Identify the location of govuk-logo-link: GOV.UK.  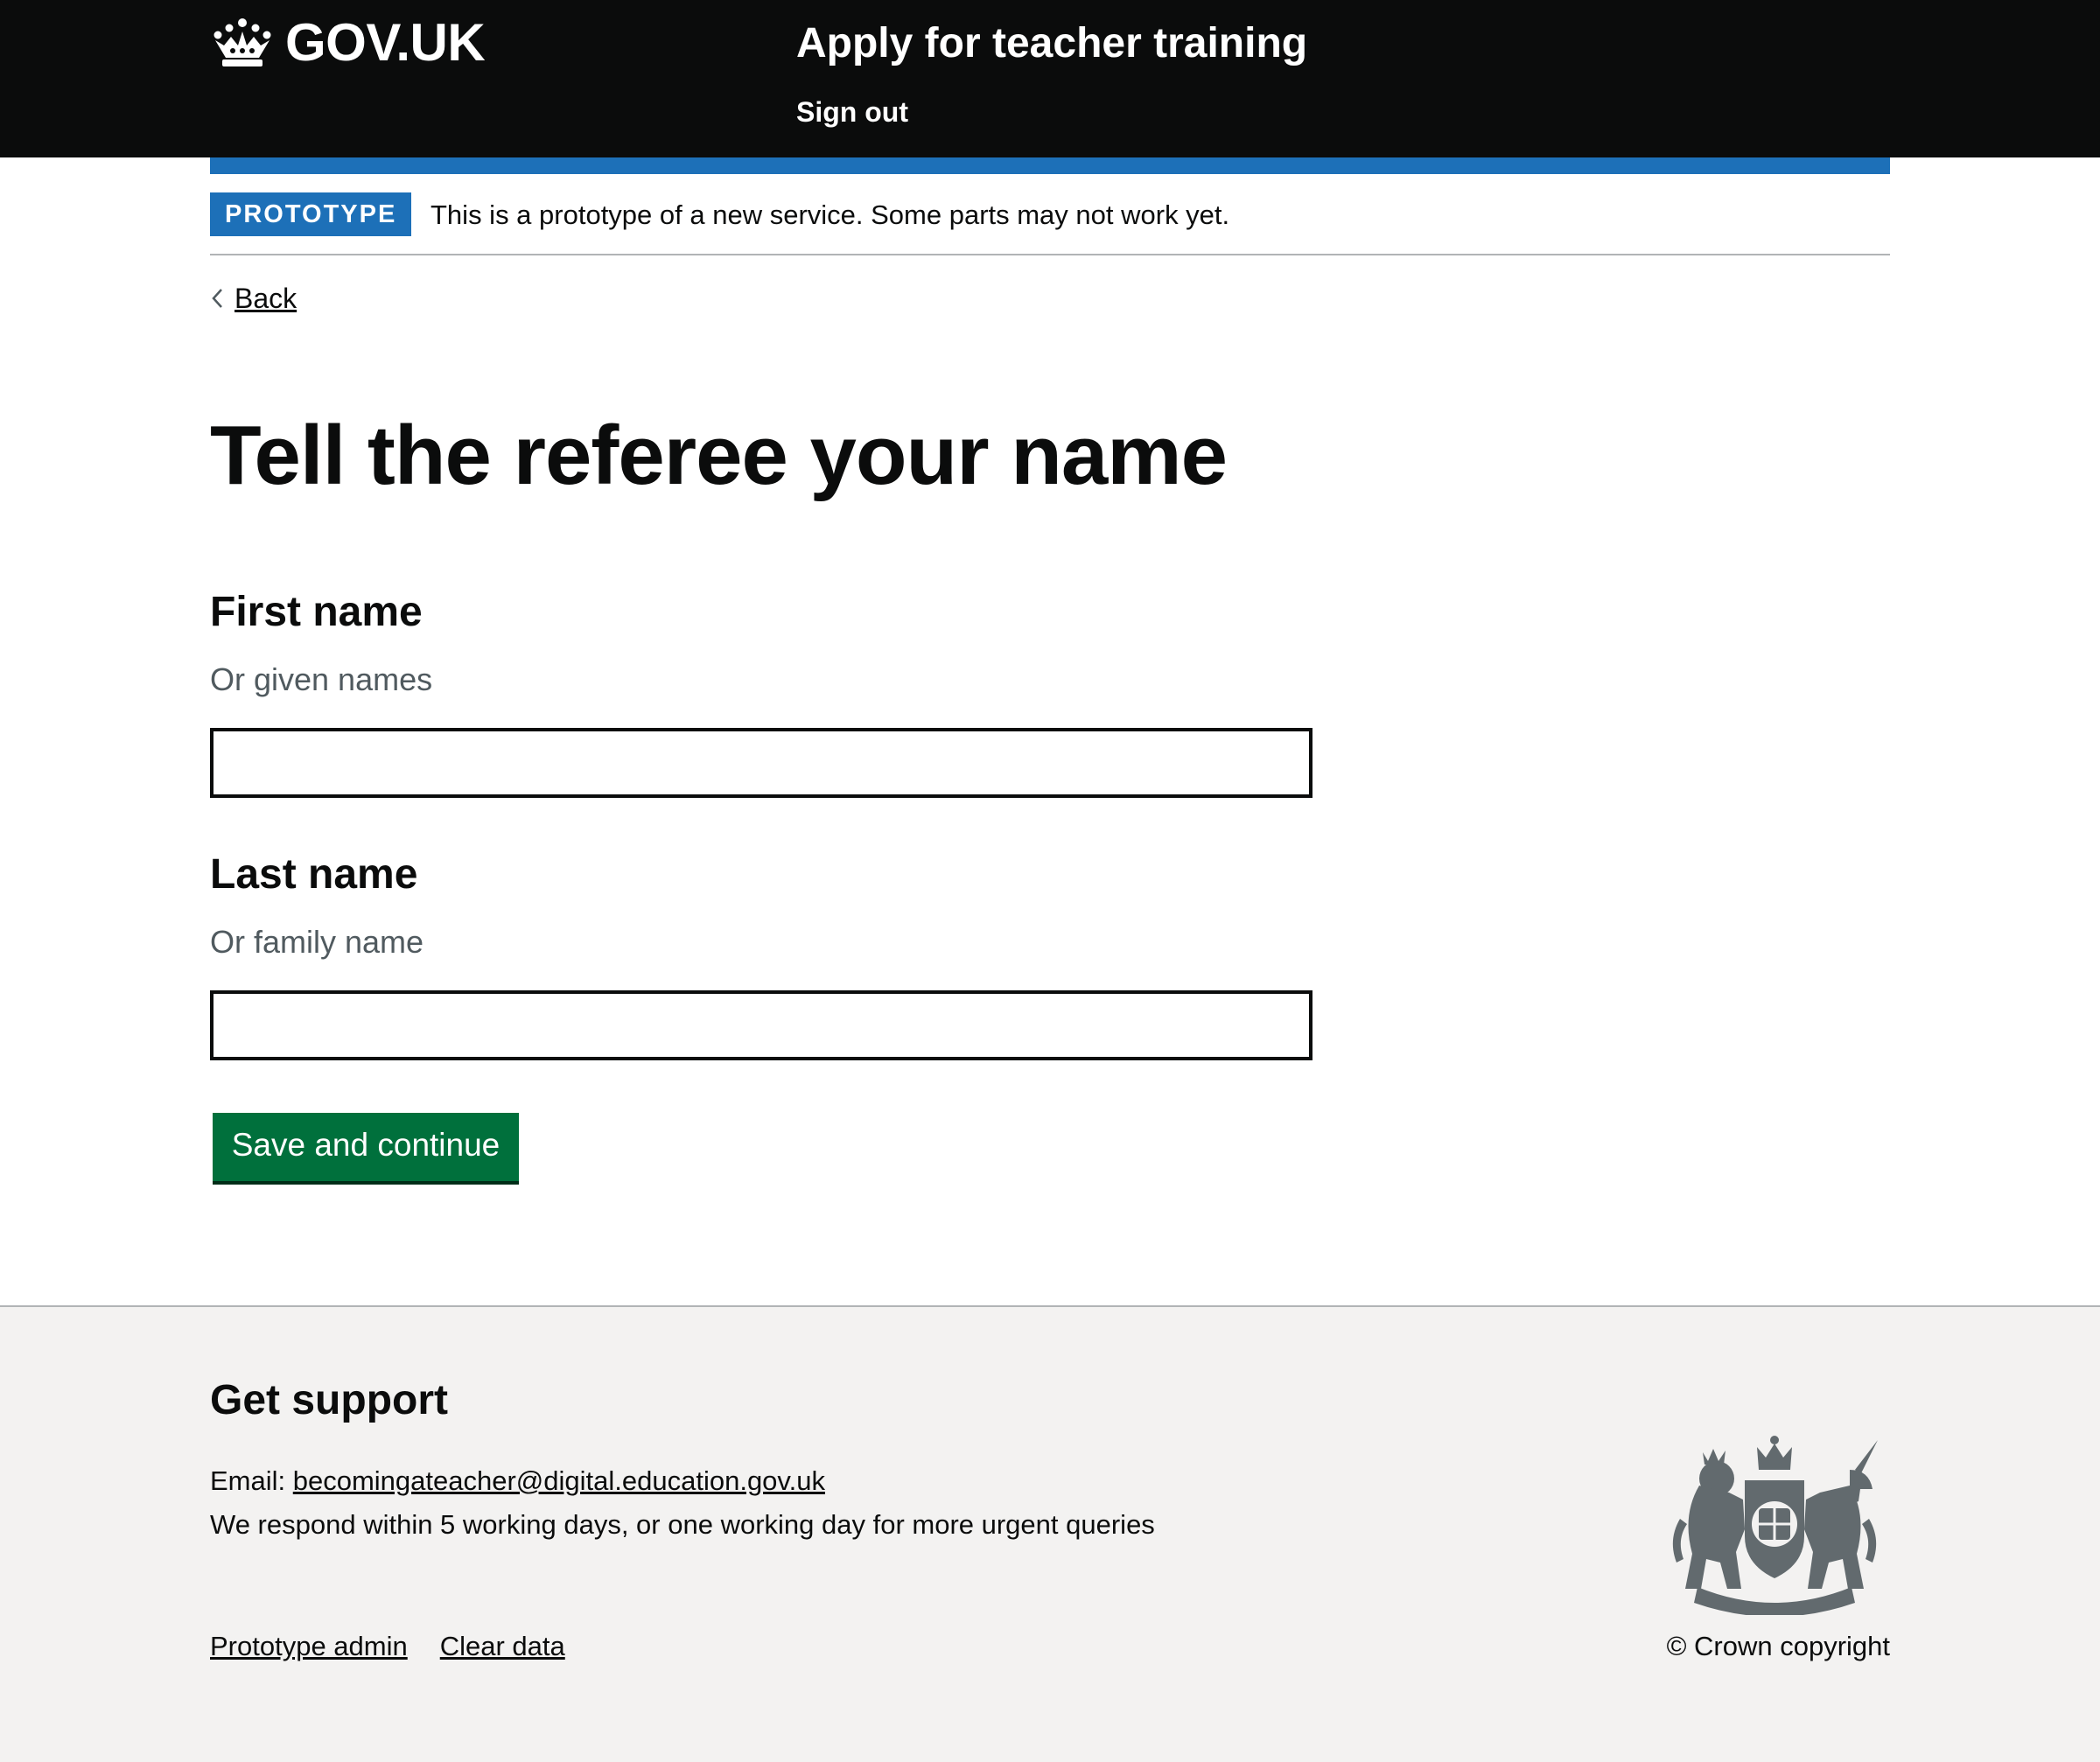
(348, 42).